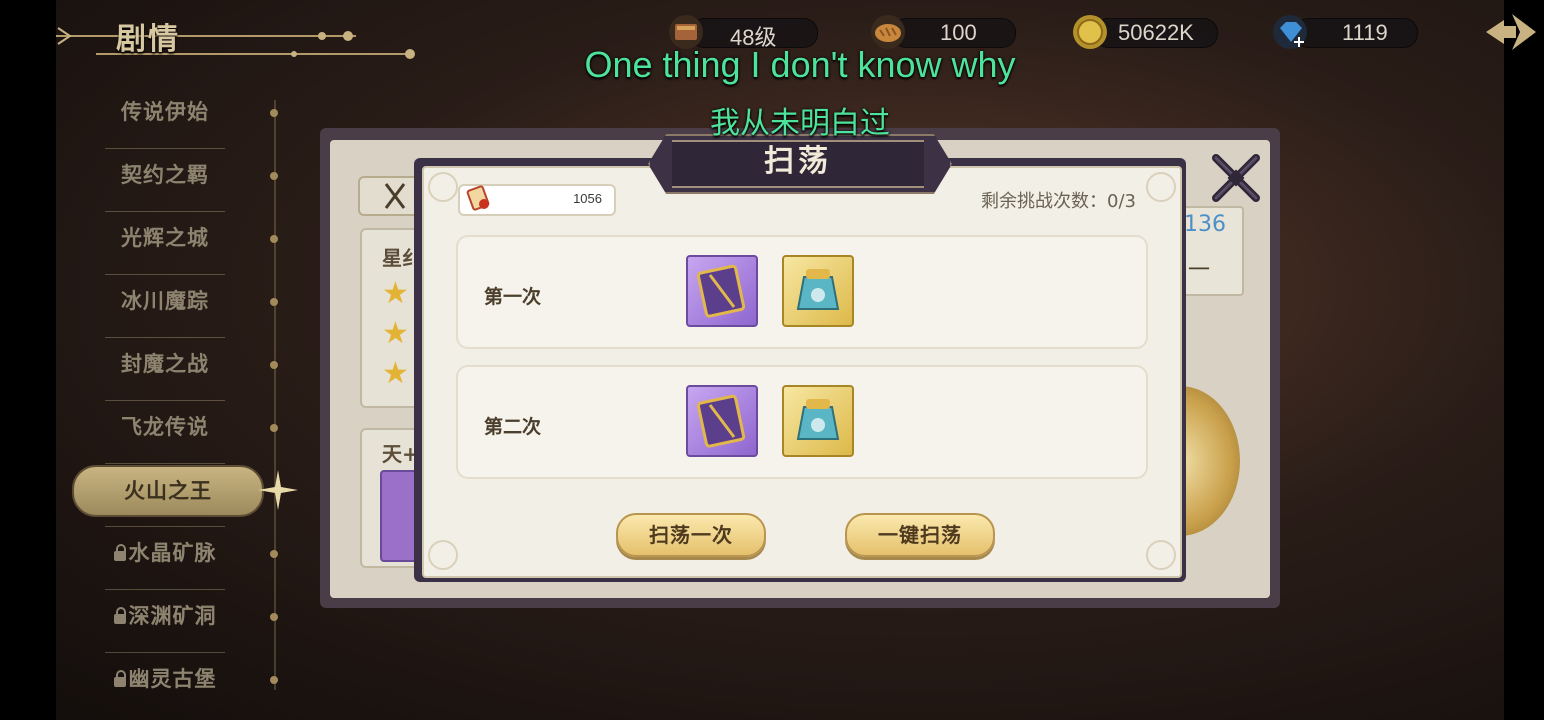 Image resolution: width=1544 pixels, height=720 pixels. Describe the element at coordinates (1290, 32) in the screenshot. I see `diamond-icon` at that location.